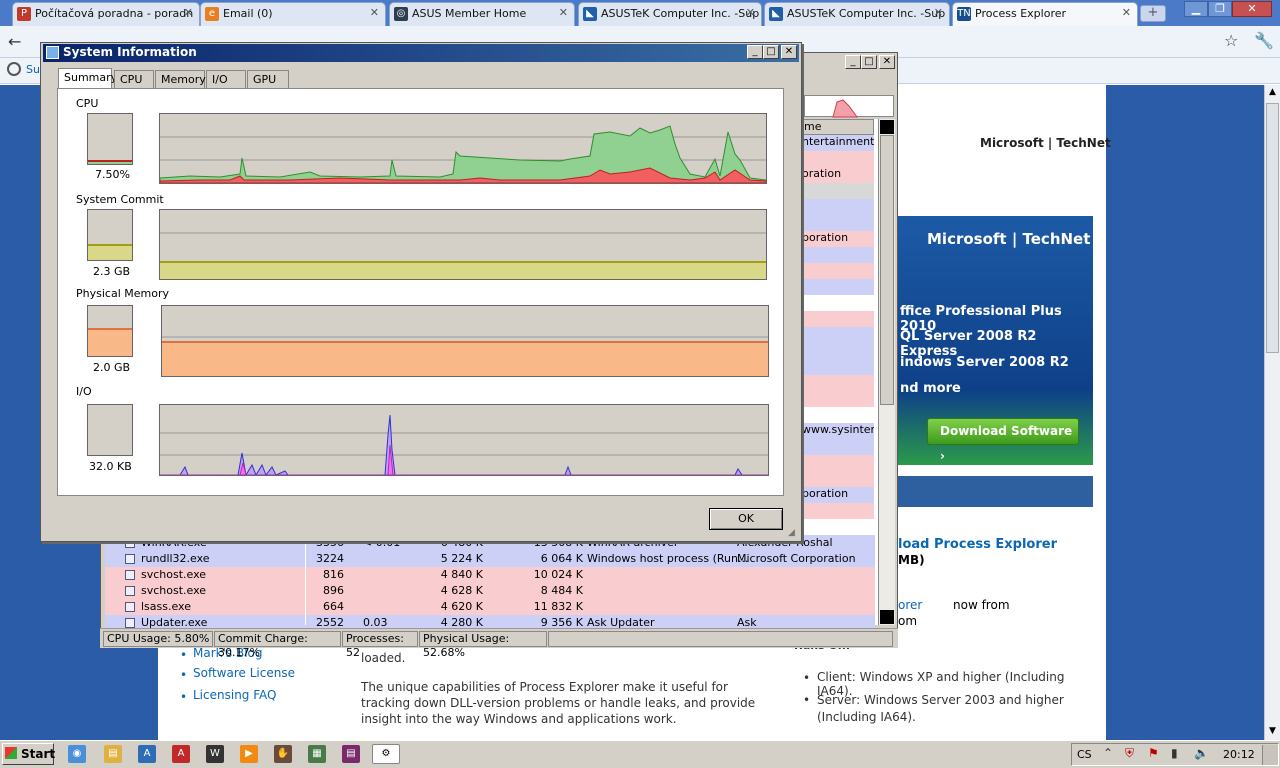 This screenshot has height=768, width=1280. What do you see at coordinates (838, 143) in the screenshot?
I see `process-company-cell: ntertainment` at bounding box center [838, 143].